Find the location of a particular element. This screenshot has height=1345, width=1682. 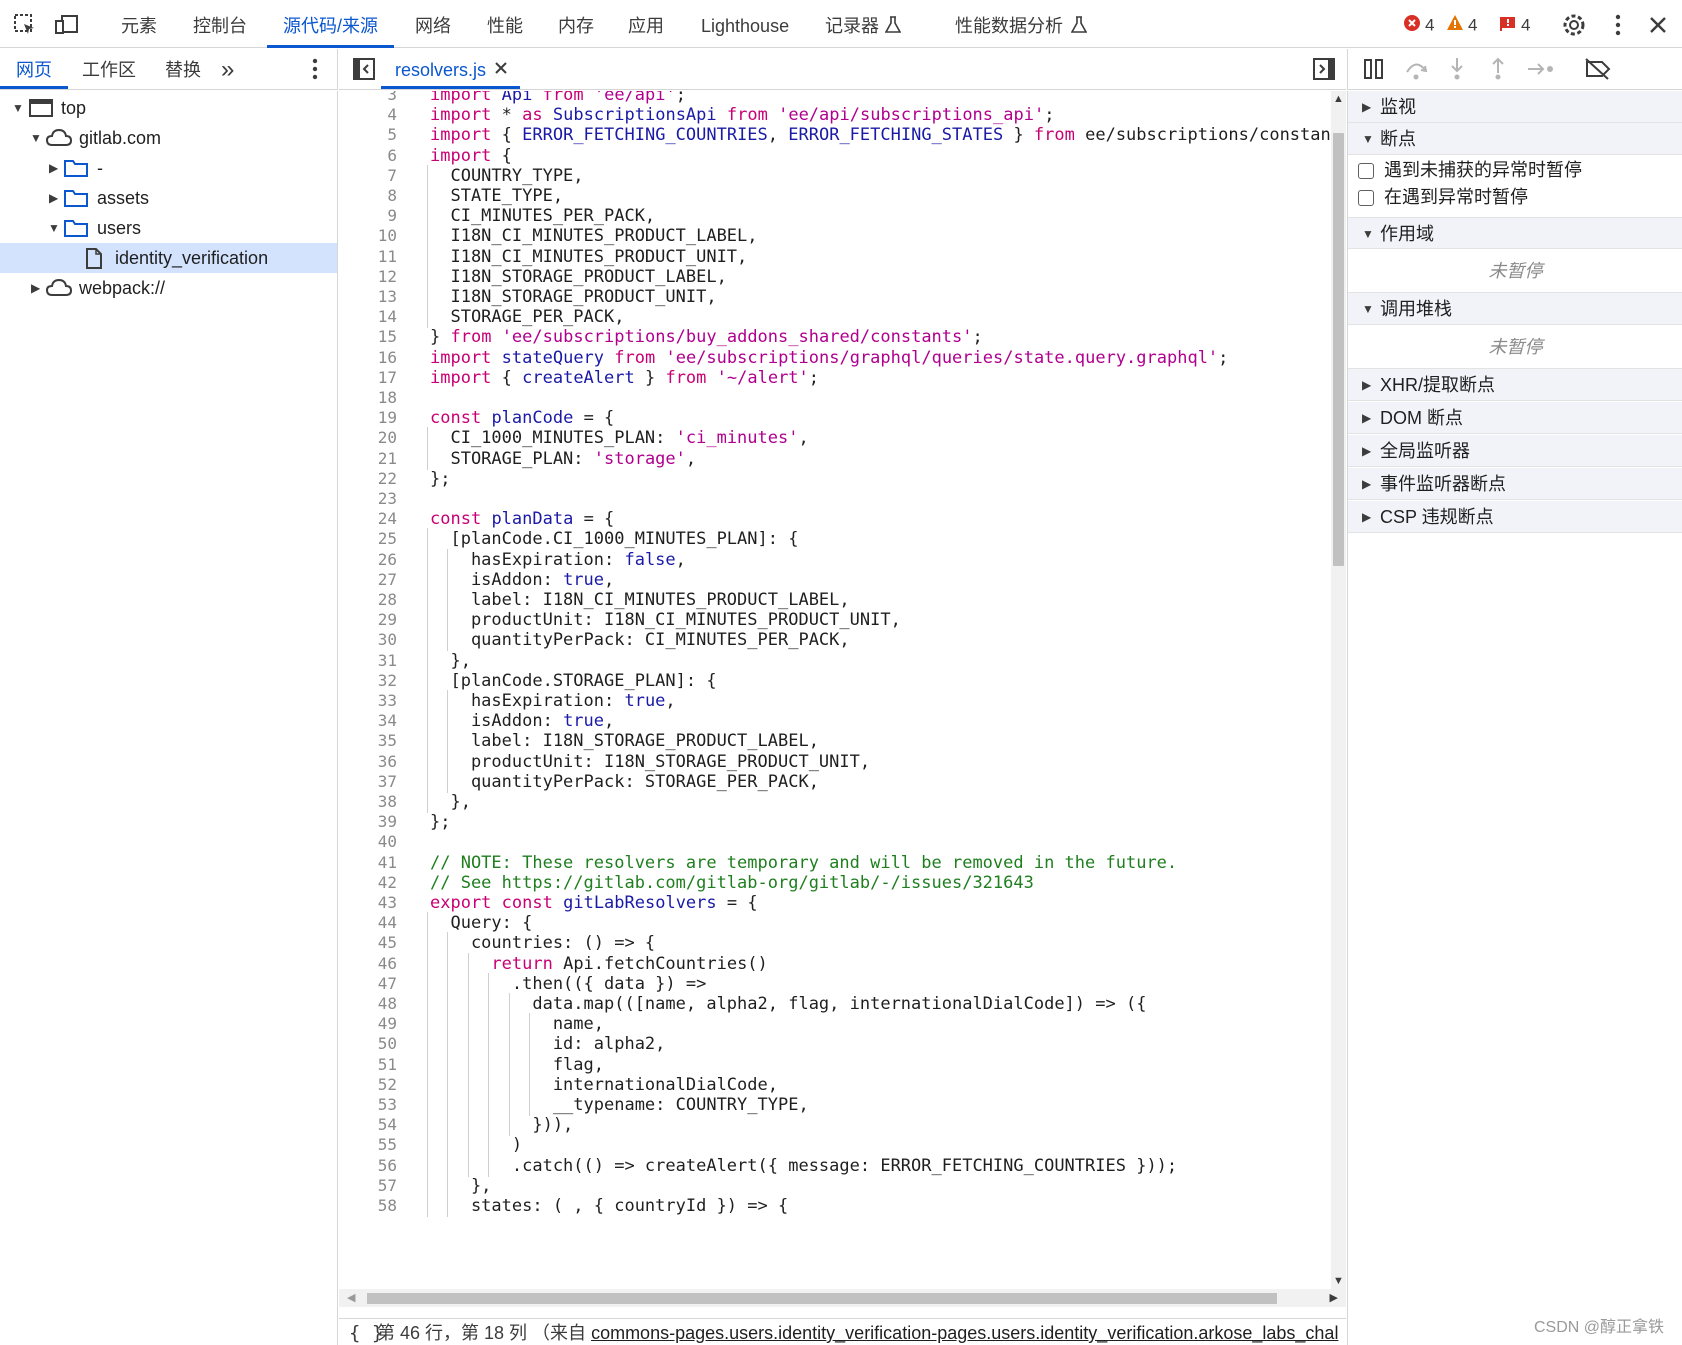

pause-on-caught-exceptions: 在遇到异常时暂停 is located at coordinates (1515, 197).